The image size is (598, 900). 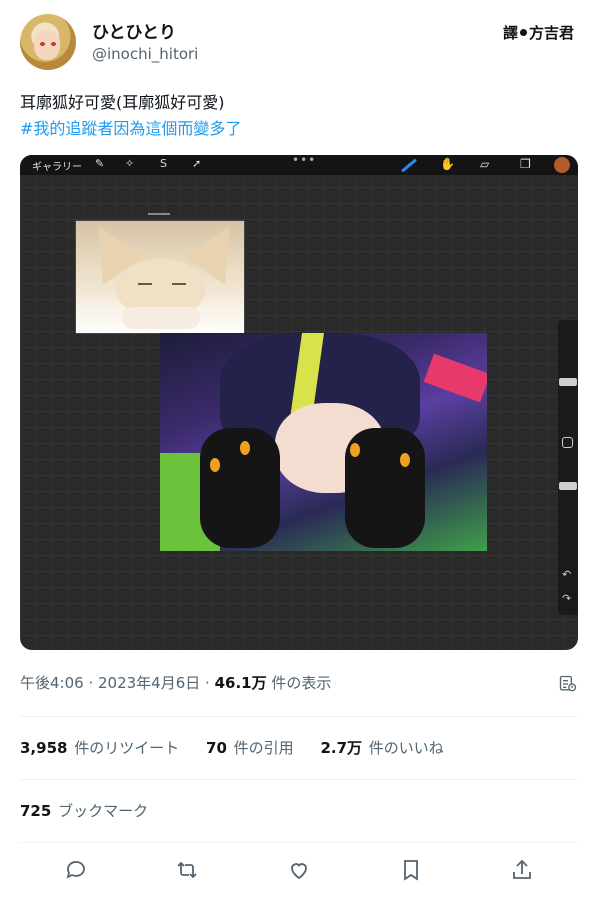 I want to click on likes-label: 件のいいね, so click(x=404, y=748).